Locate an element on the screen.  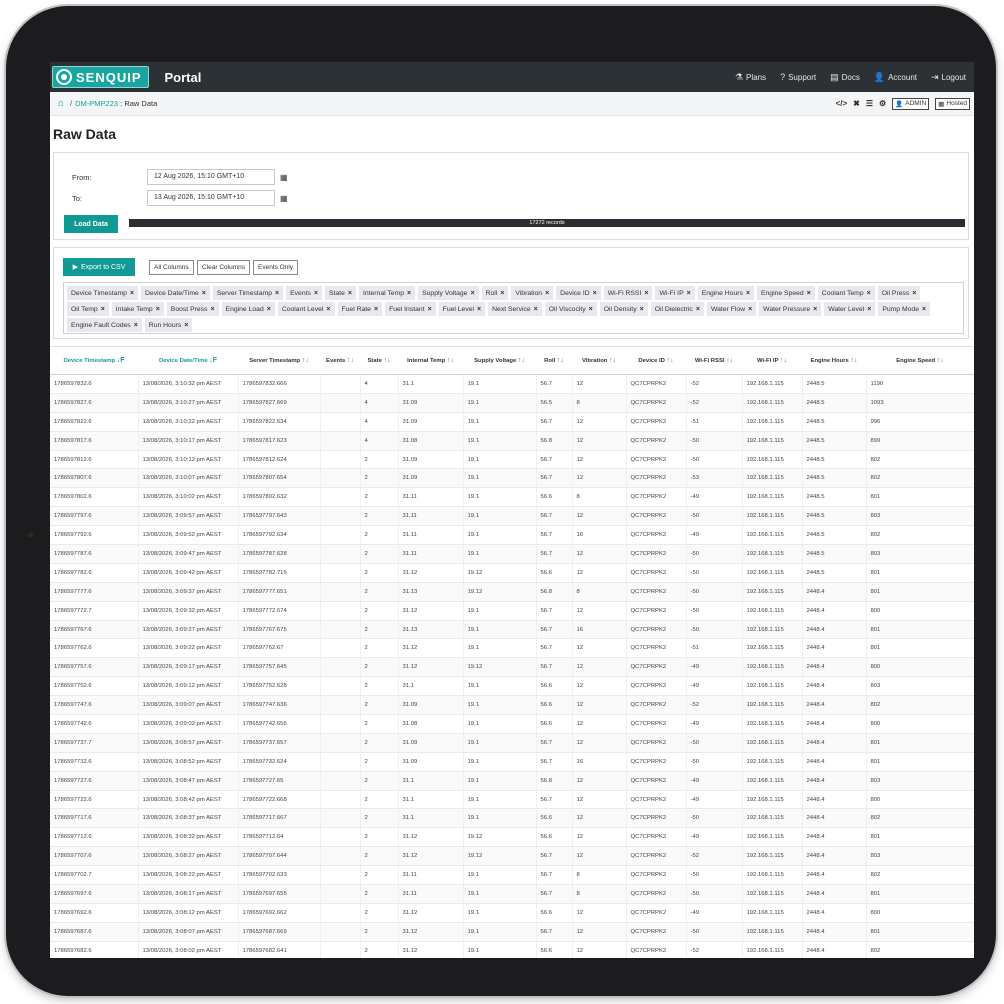
logout-link: ⇥ Logout is located at coordinates (948, 77).